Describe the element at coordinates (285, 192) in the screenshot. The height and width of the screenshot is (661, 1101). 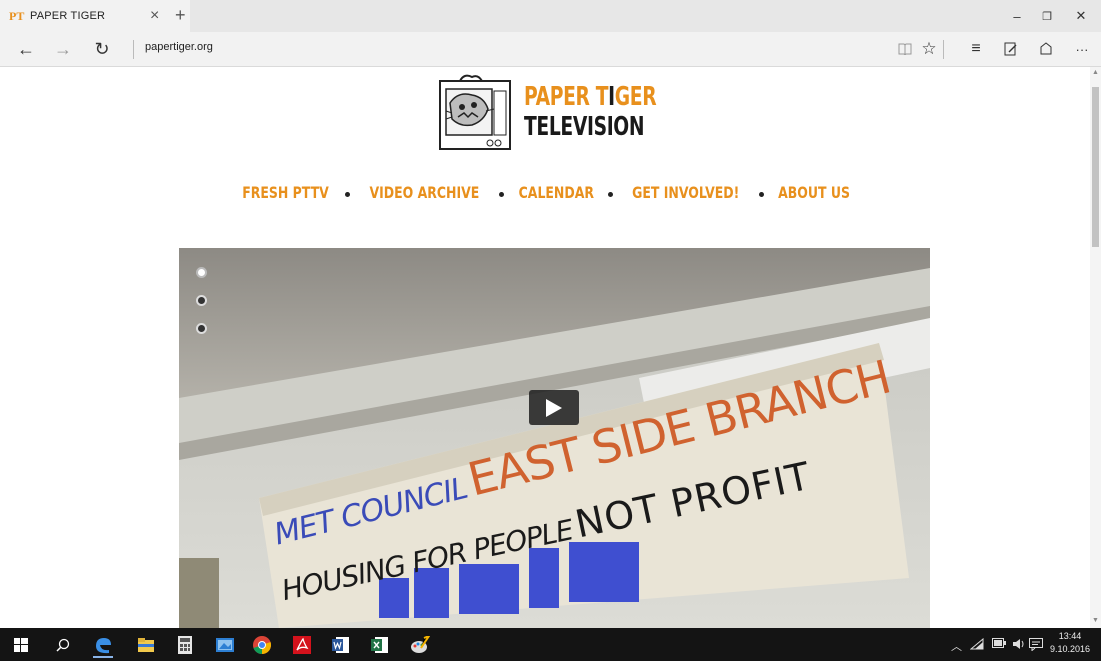
I see `menu-item-fresh-pttv: FRESH PTTV` at that location.